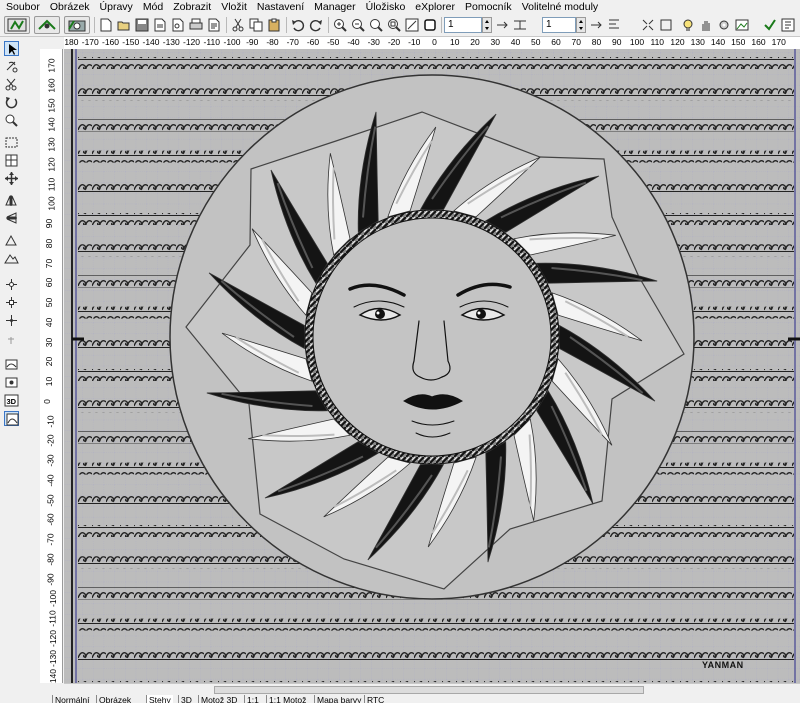 Image resolution: width=800 pixels, height=703 pixels. What do you see at coordinates (376, 25) in the screenshot?
I see `zoom-fit-icon` at bounding box center [376, 25].